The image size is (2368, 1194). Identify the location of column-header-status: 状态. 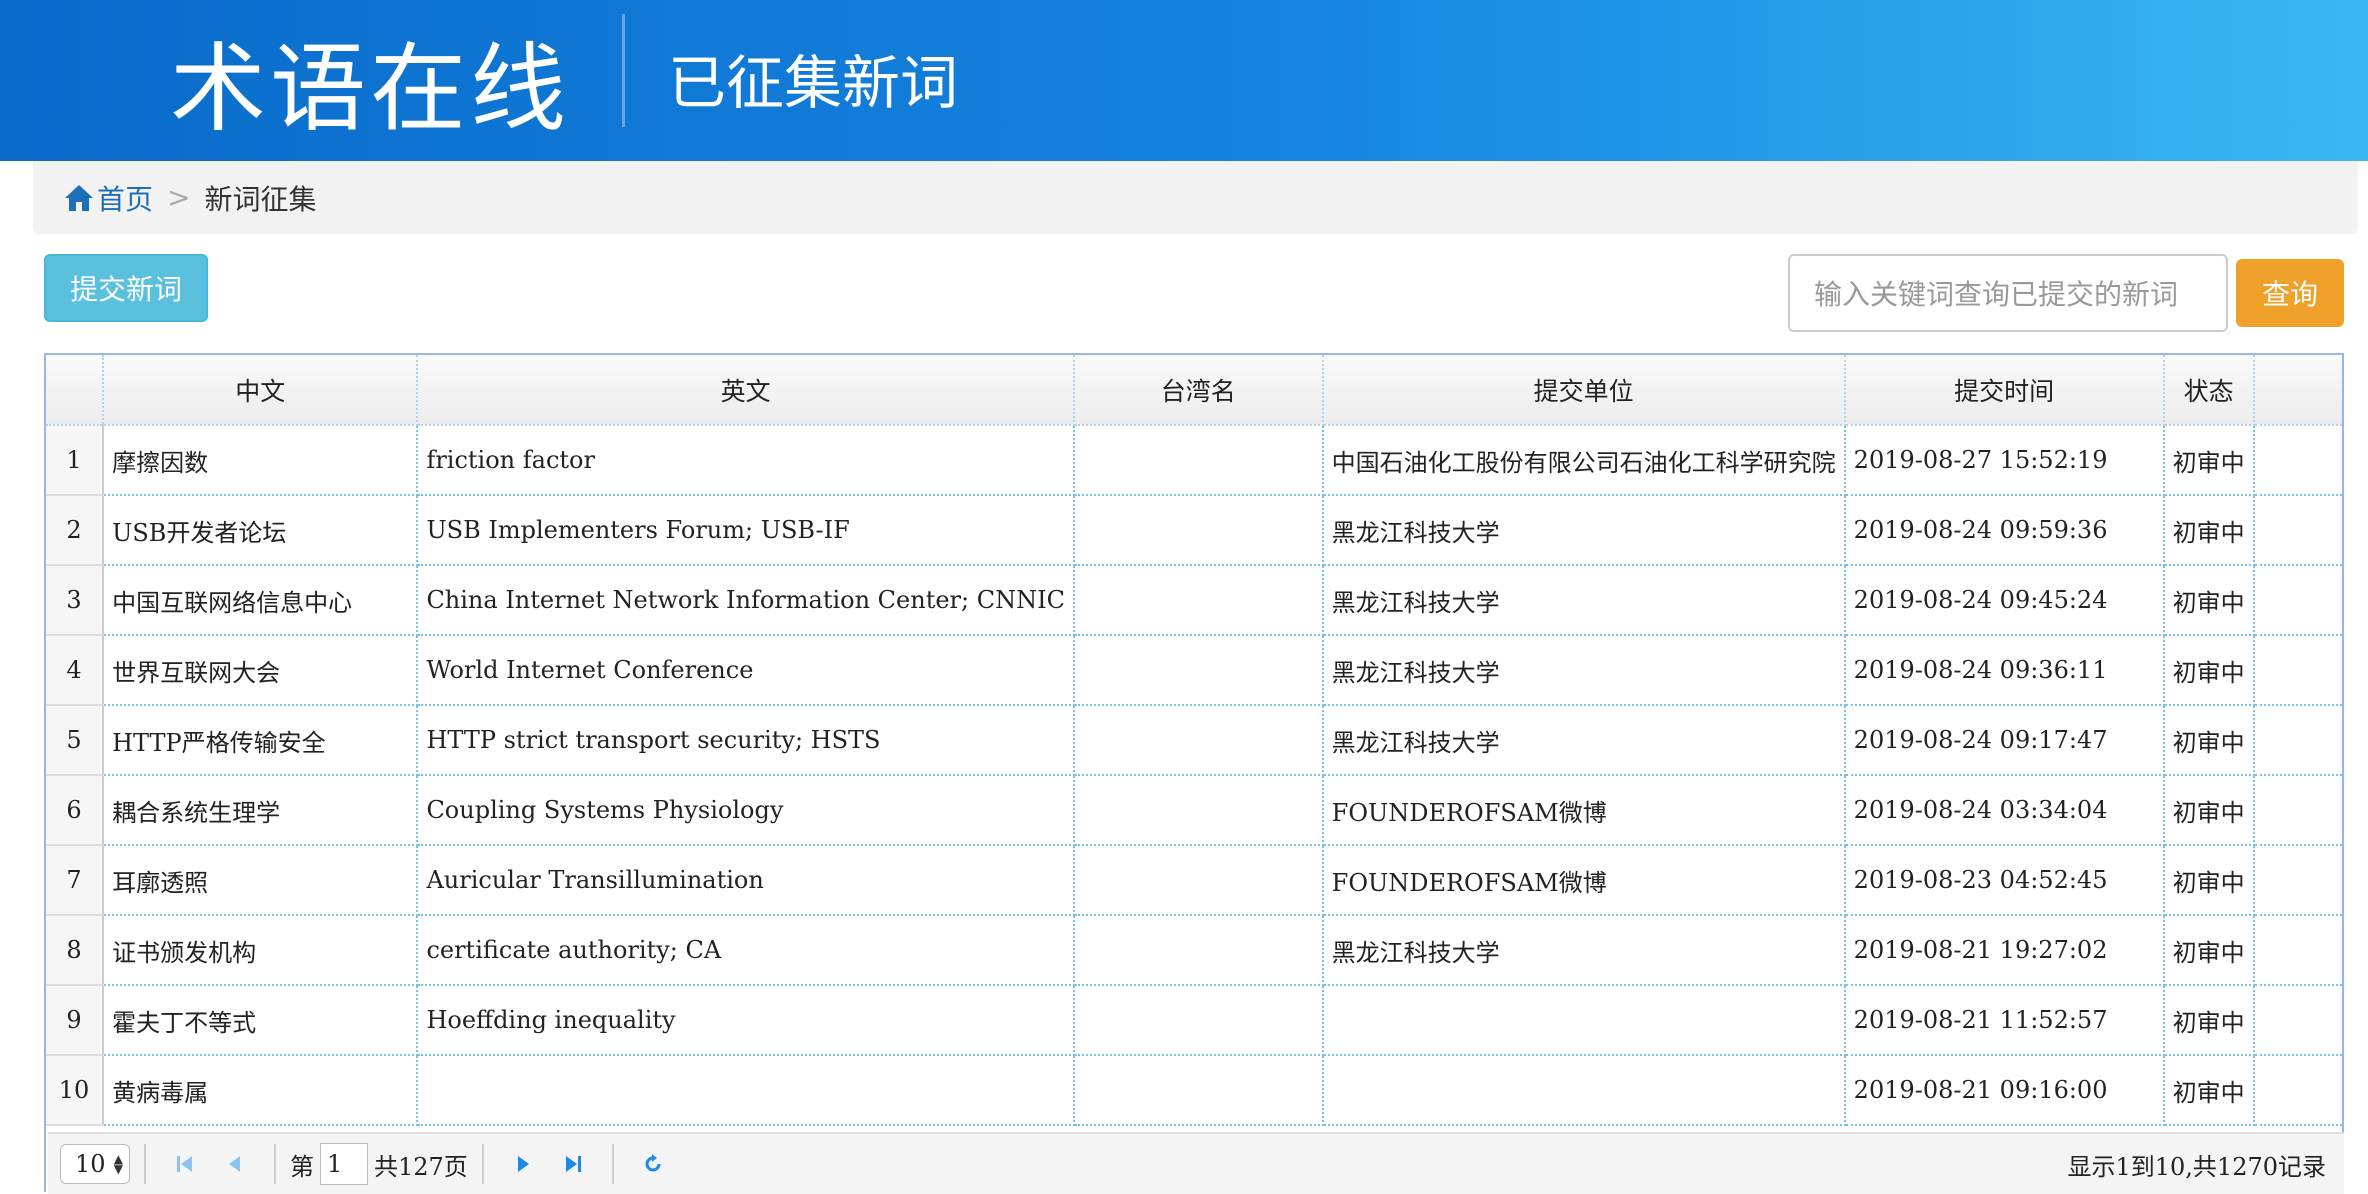
(2209, 390).